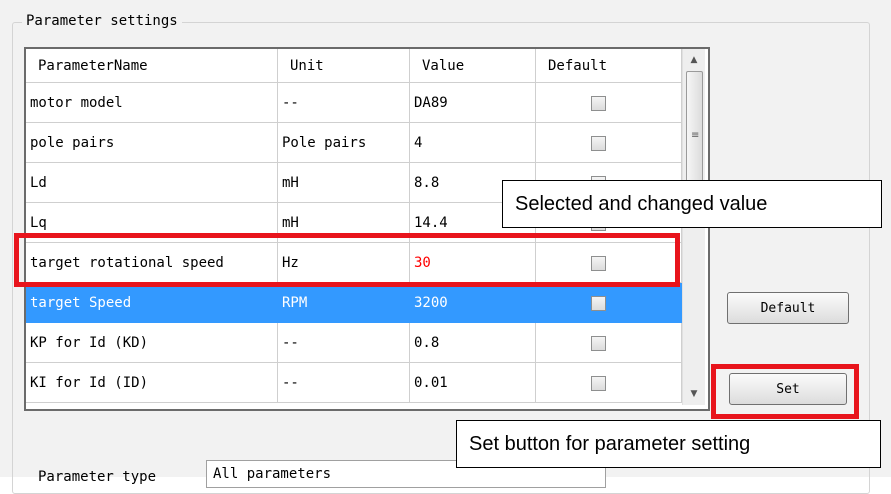  What do you see at coordinates (788, 308) in the screenshot?
I see `default-button: Default` at bounding box center [788, 308].